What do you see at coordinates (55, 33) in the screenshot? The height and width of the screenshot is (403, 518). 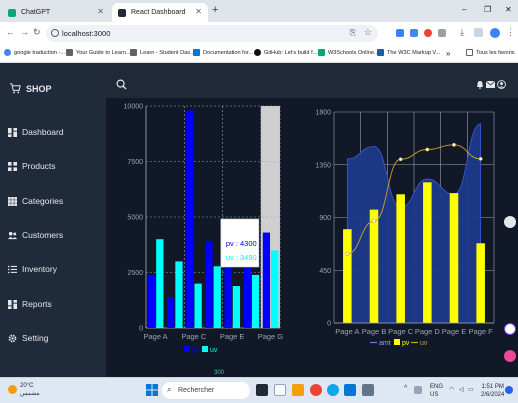 I see `site-info-icon` at bounding box center [55, 33].